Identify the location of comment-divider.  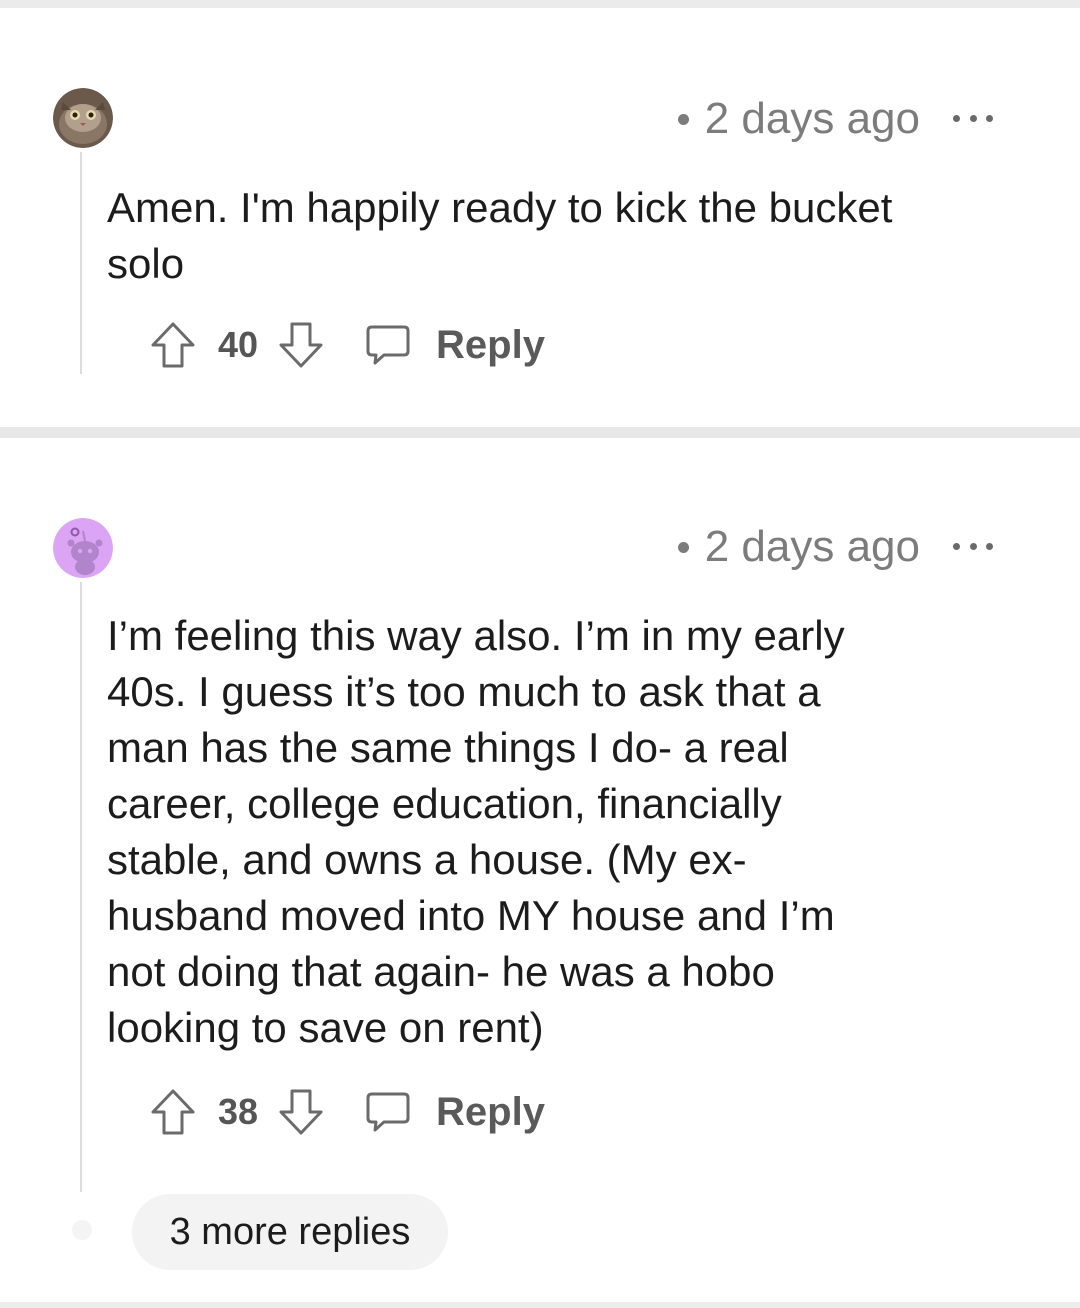
(540, 432).